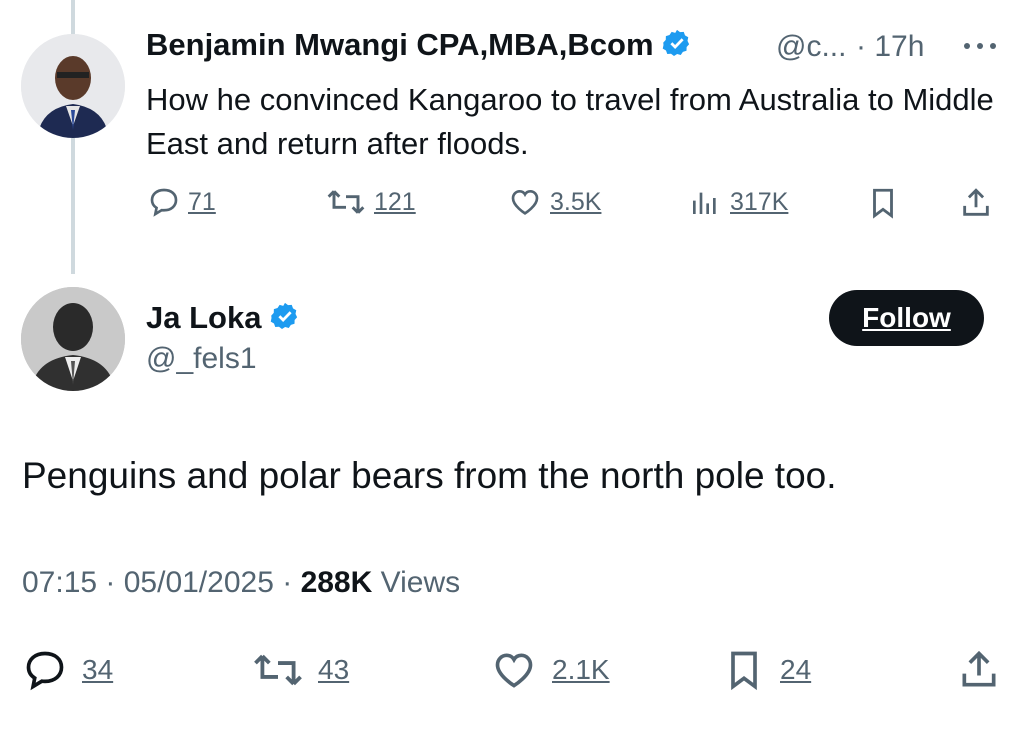 Image resolution: width=1024 pixels, height=735 pixels. Describe the element at coordinates (157, 582) in the screenshot. I see `timestamp: 07:15 · 05/01/2025 ·` at that location.